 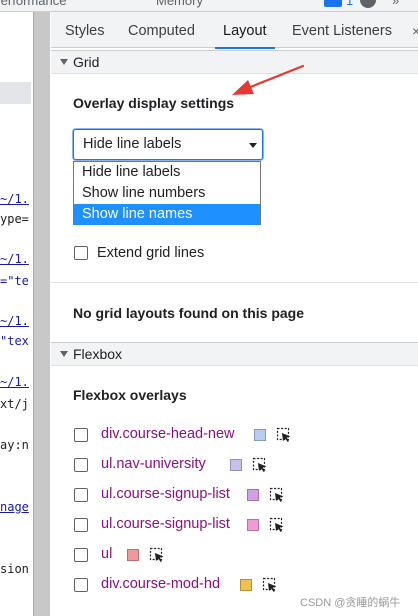 What do you see at coordinates (14, 569) in the screenshot?
I see `code-line: sion` at bounding box center [14, 569].